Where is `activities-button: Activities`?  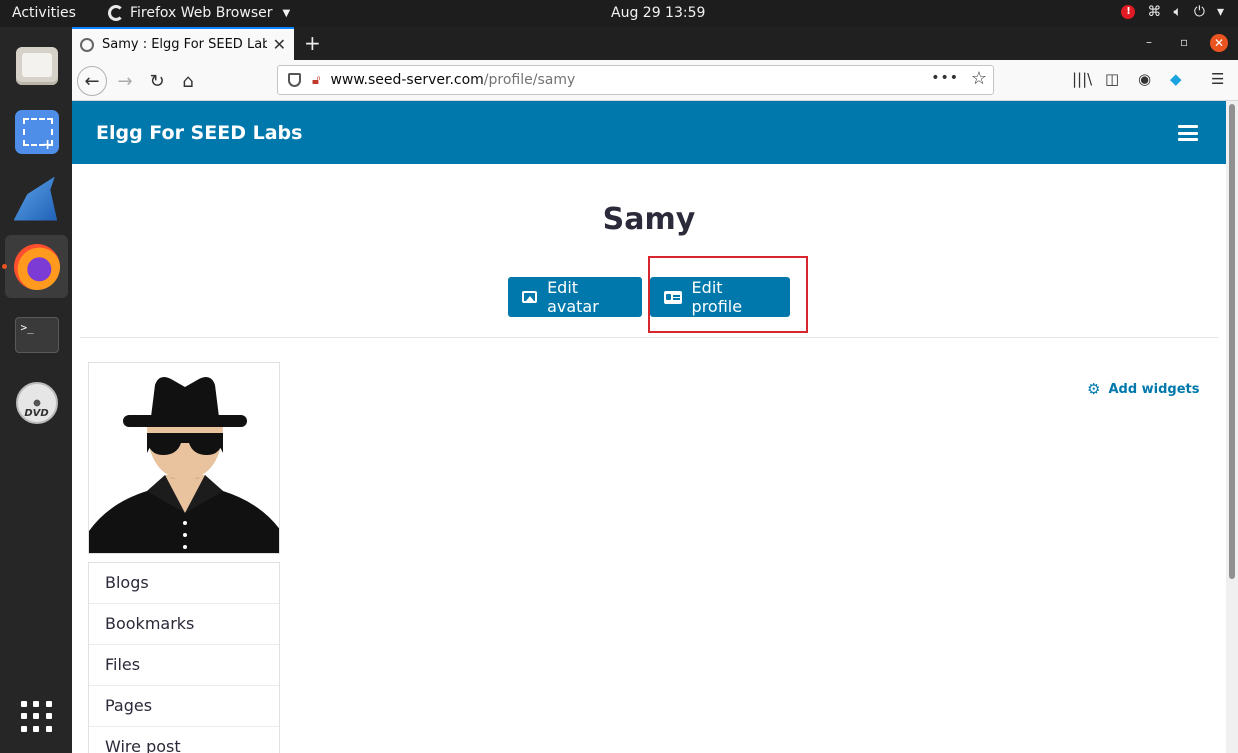
activities-button: Activities is located at coordinates (44, 13).